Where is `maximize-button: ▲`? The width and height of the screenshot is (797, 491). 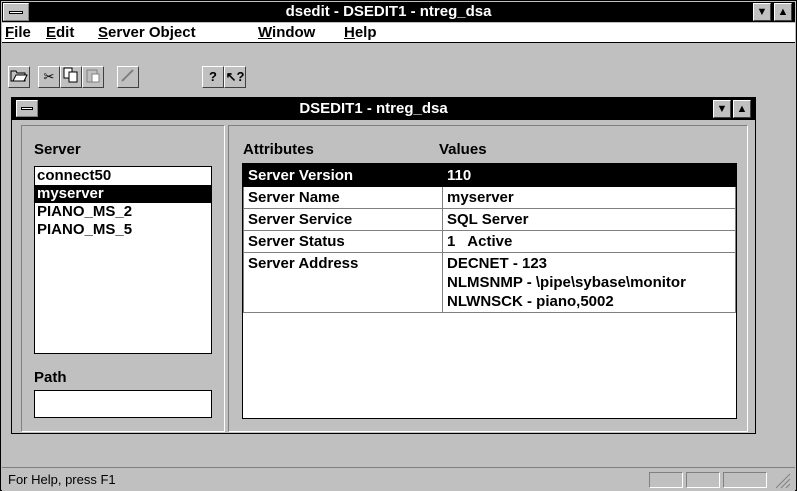 maximize-button: ▲ is located at coordinates (783, 12).